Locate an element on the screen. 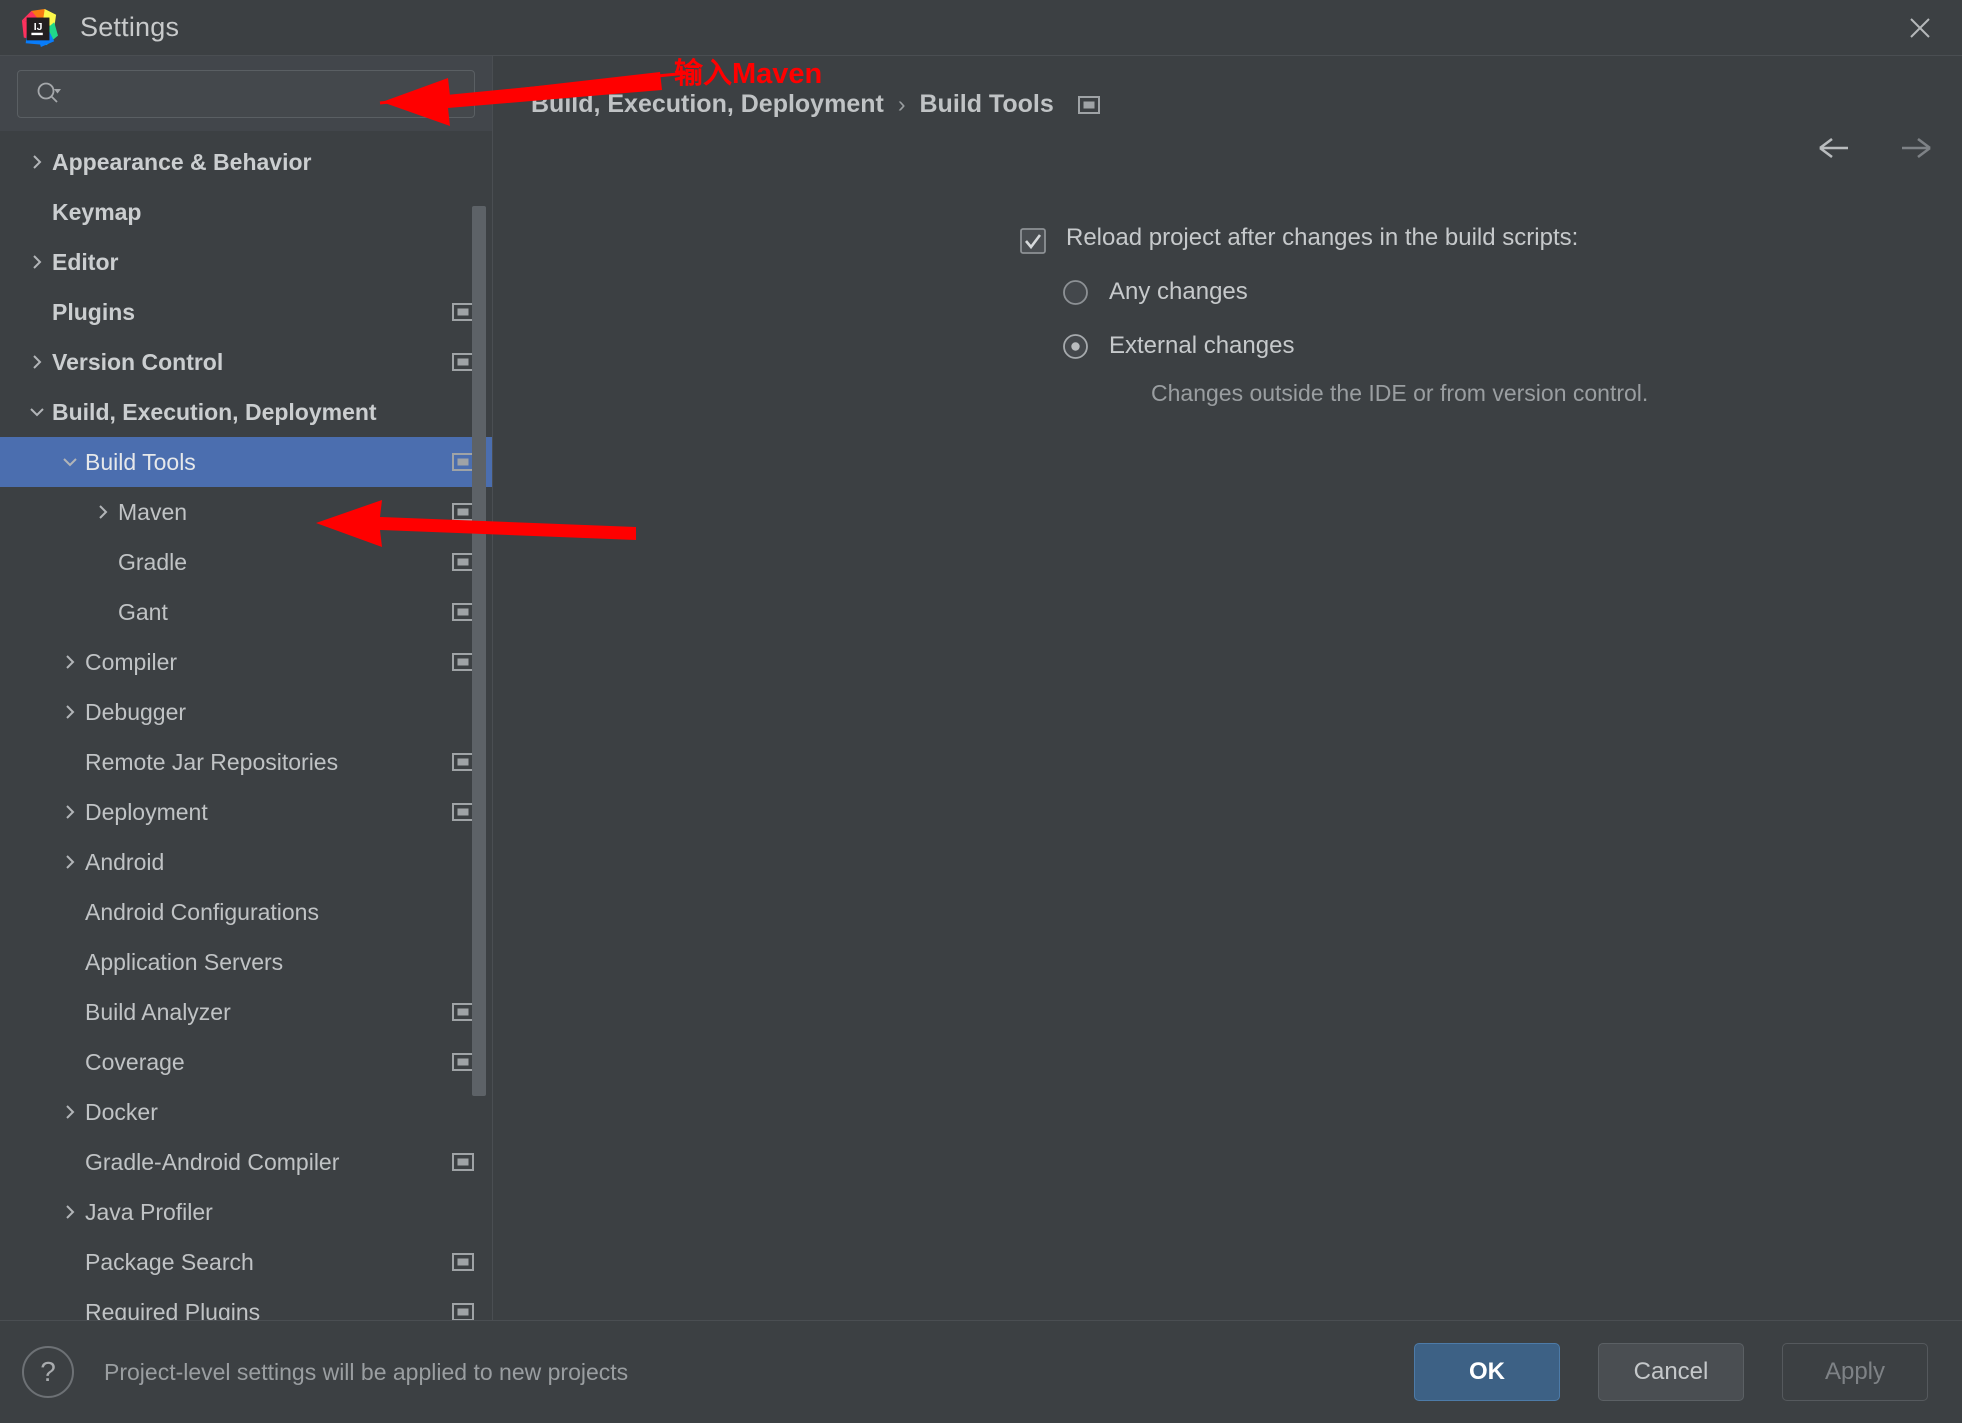  sidebar-item-gradle: Gradle is located at coordinates (246, 562).